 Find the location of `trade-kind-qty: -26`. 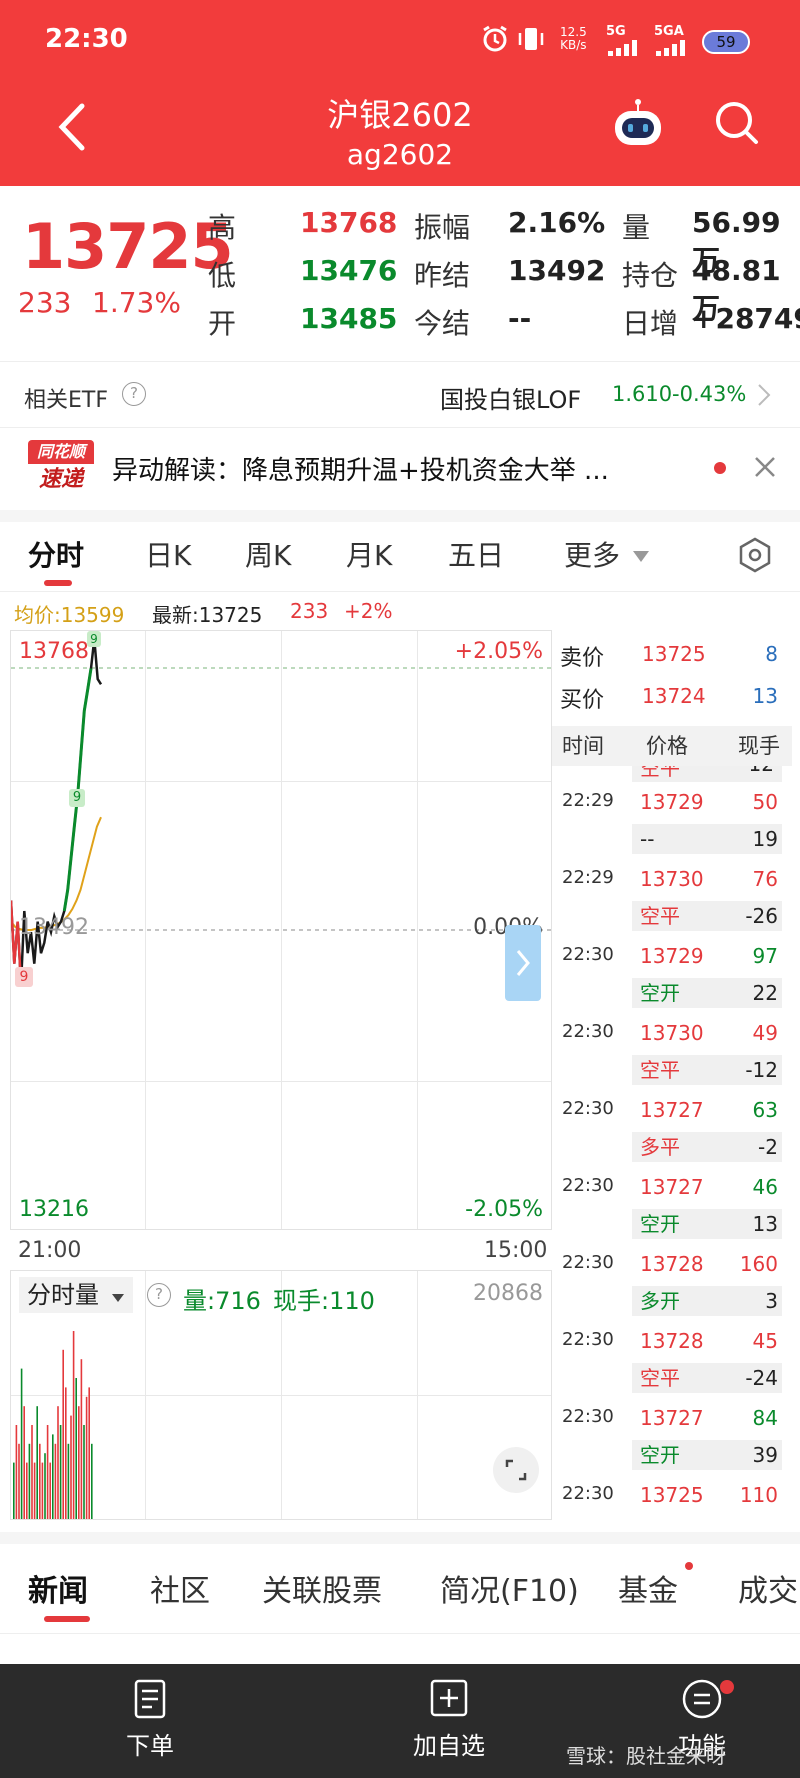

trade-kind-qty: -26 is located at coordinates (761, 916).